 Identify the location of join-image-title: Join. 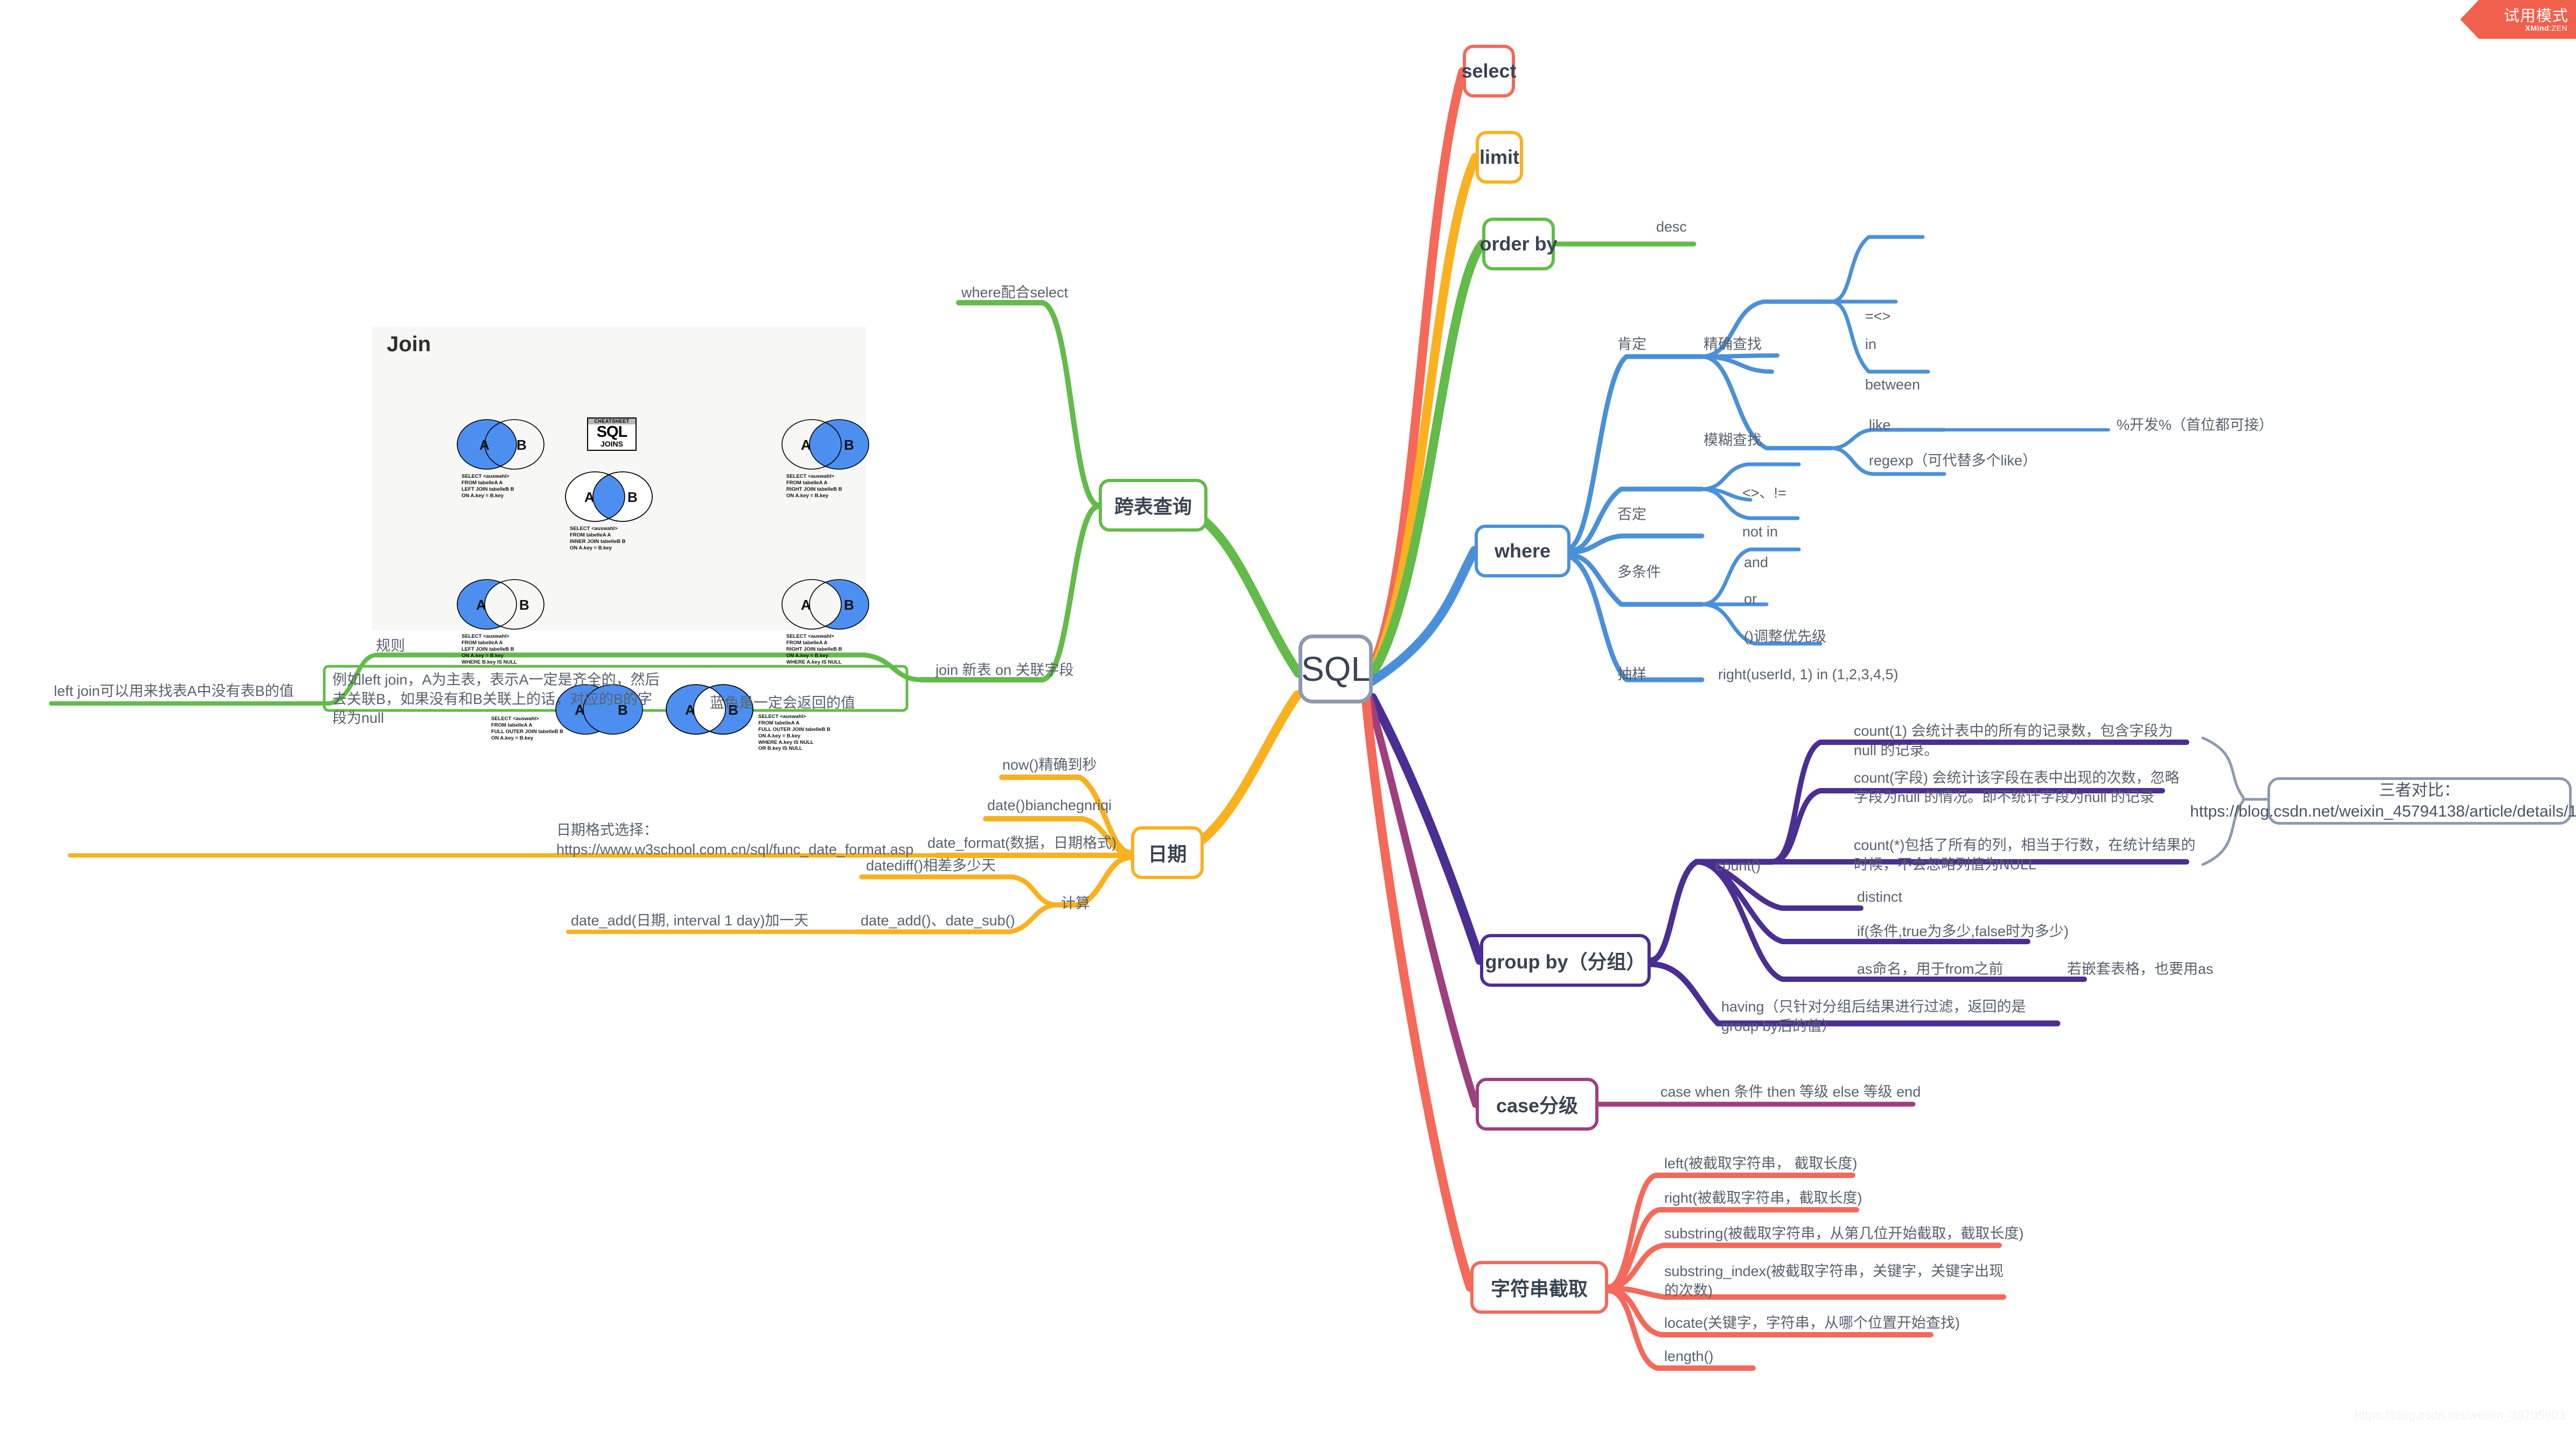
(409, 344).